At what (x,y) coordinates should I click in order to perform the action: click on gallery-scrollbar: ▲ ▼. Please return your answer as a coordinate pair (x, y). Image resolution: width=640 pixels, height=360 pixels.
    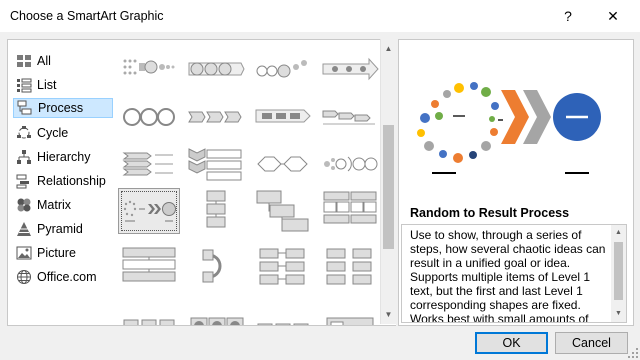
    Looking at the image, I should click on (388, 181).